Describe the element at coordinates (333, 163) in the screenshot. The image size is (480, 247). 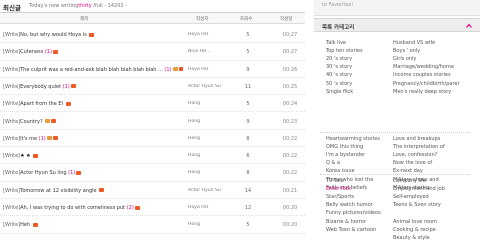
I see `category-item: Q & a` at that location.